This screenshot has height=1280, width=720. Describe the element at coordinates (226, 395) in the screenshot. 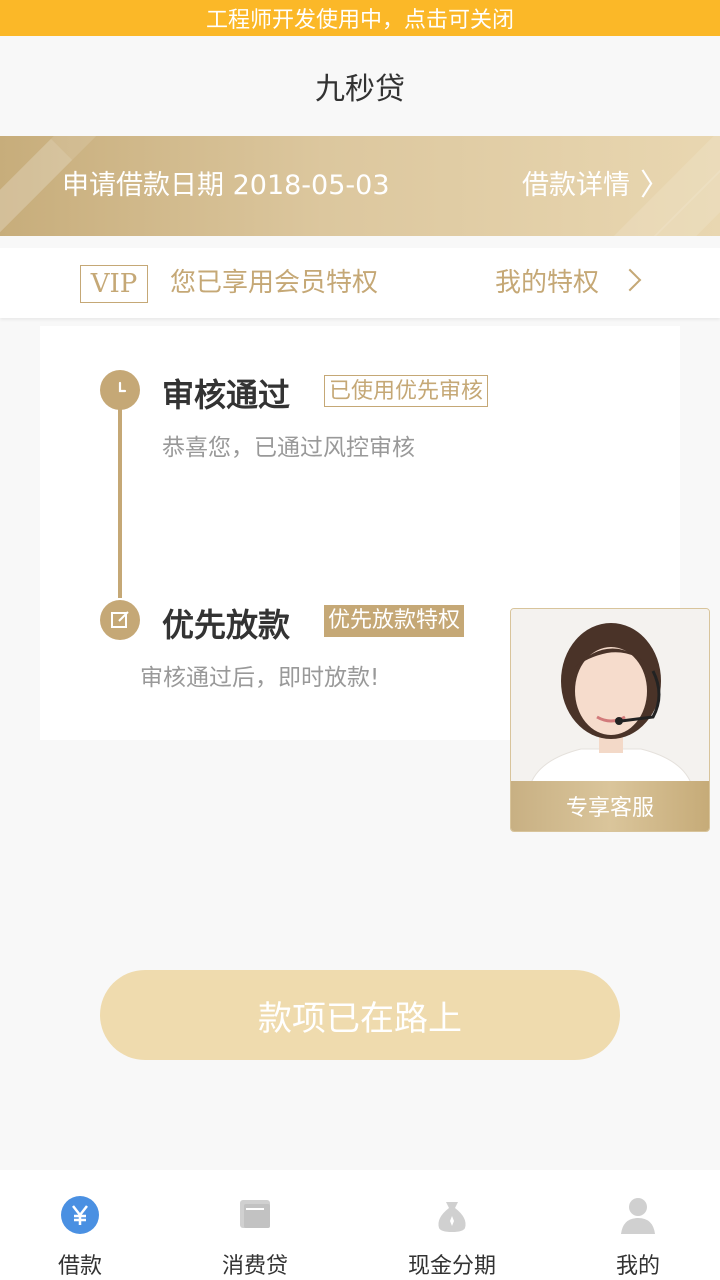

I see `step-title: 审核通过` at that location.